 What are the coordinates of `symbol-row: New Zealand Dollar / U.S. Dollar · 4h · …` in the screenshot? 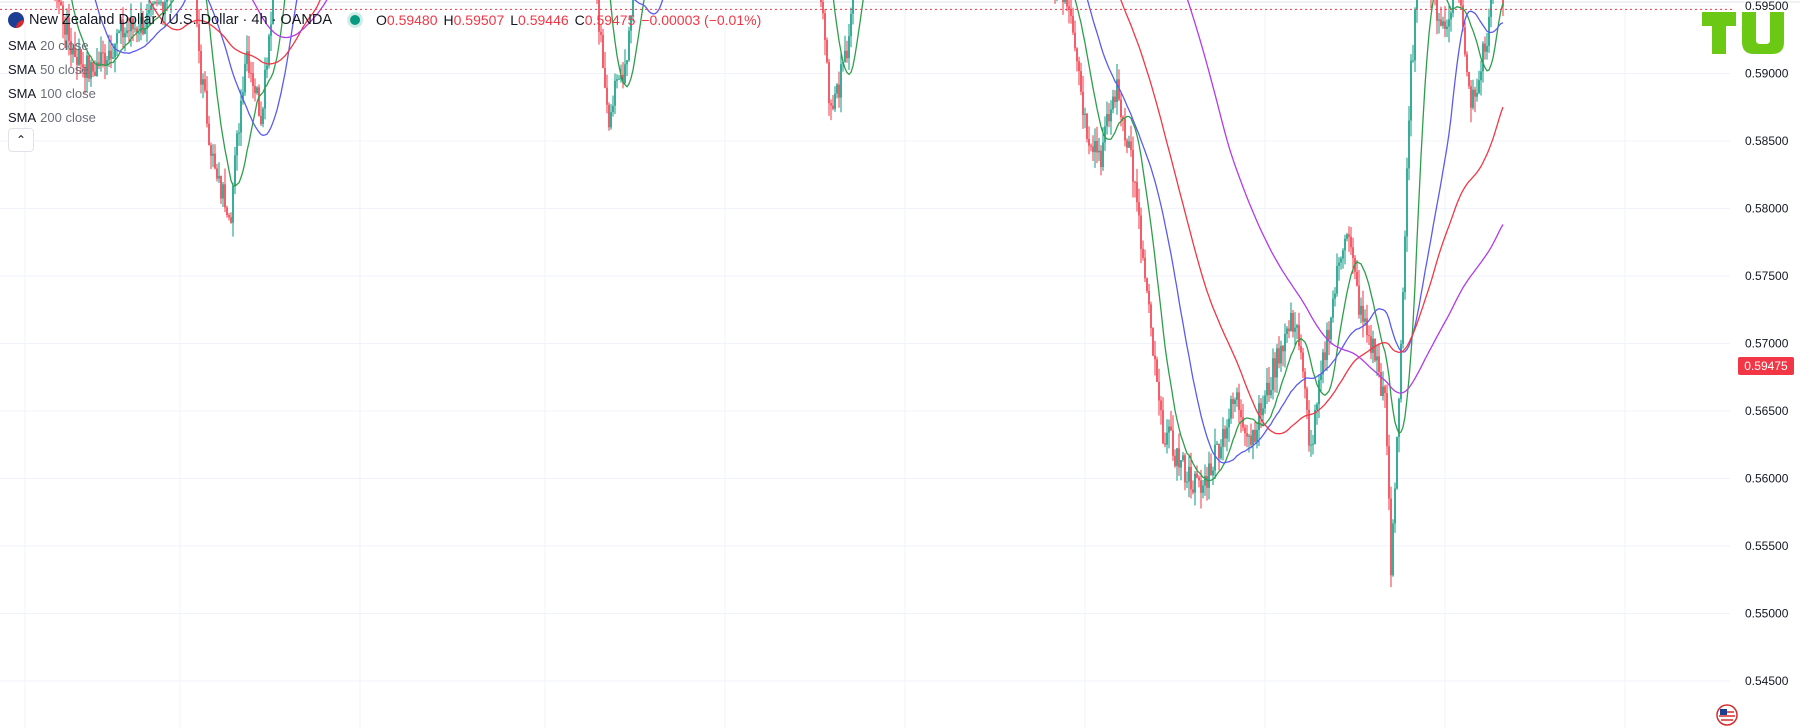 It's located at (384, 20).